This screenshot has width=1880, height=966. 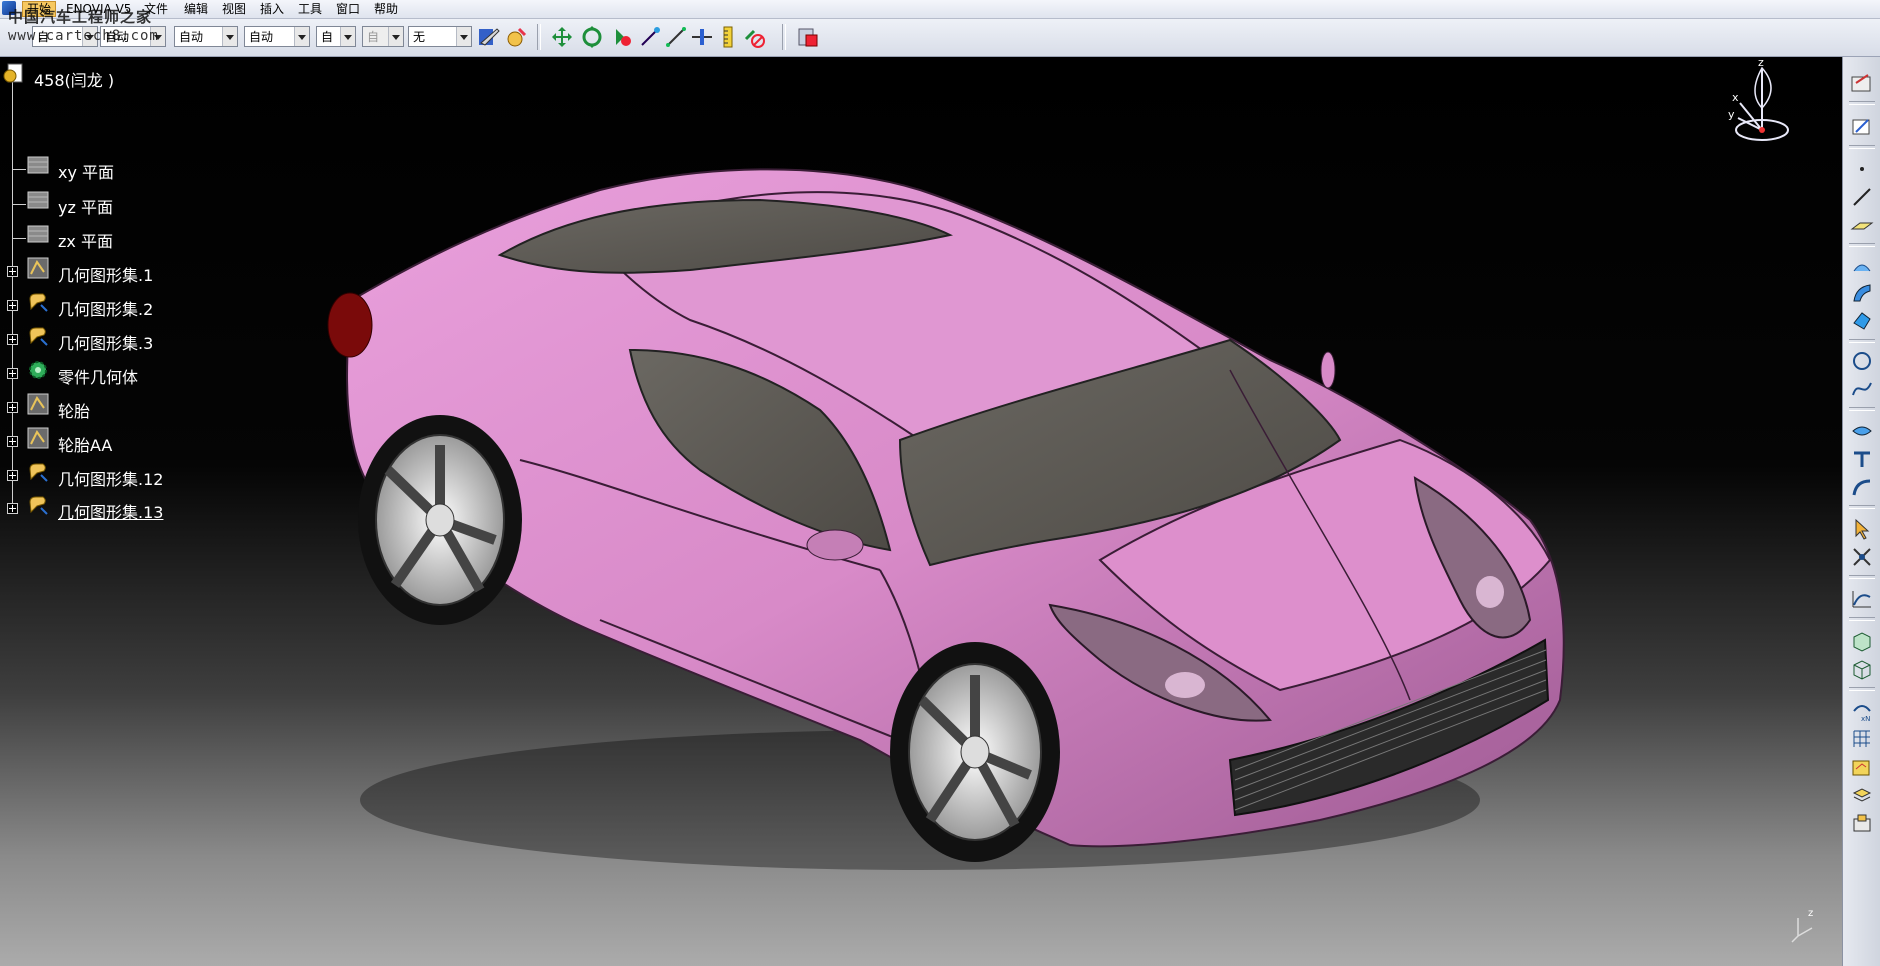 I want to click on tree-item-geometrical-set-3: 几何图形集.3, so click(x=105, y=342).